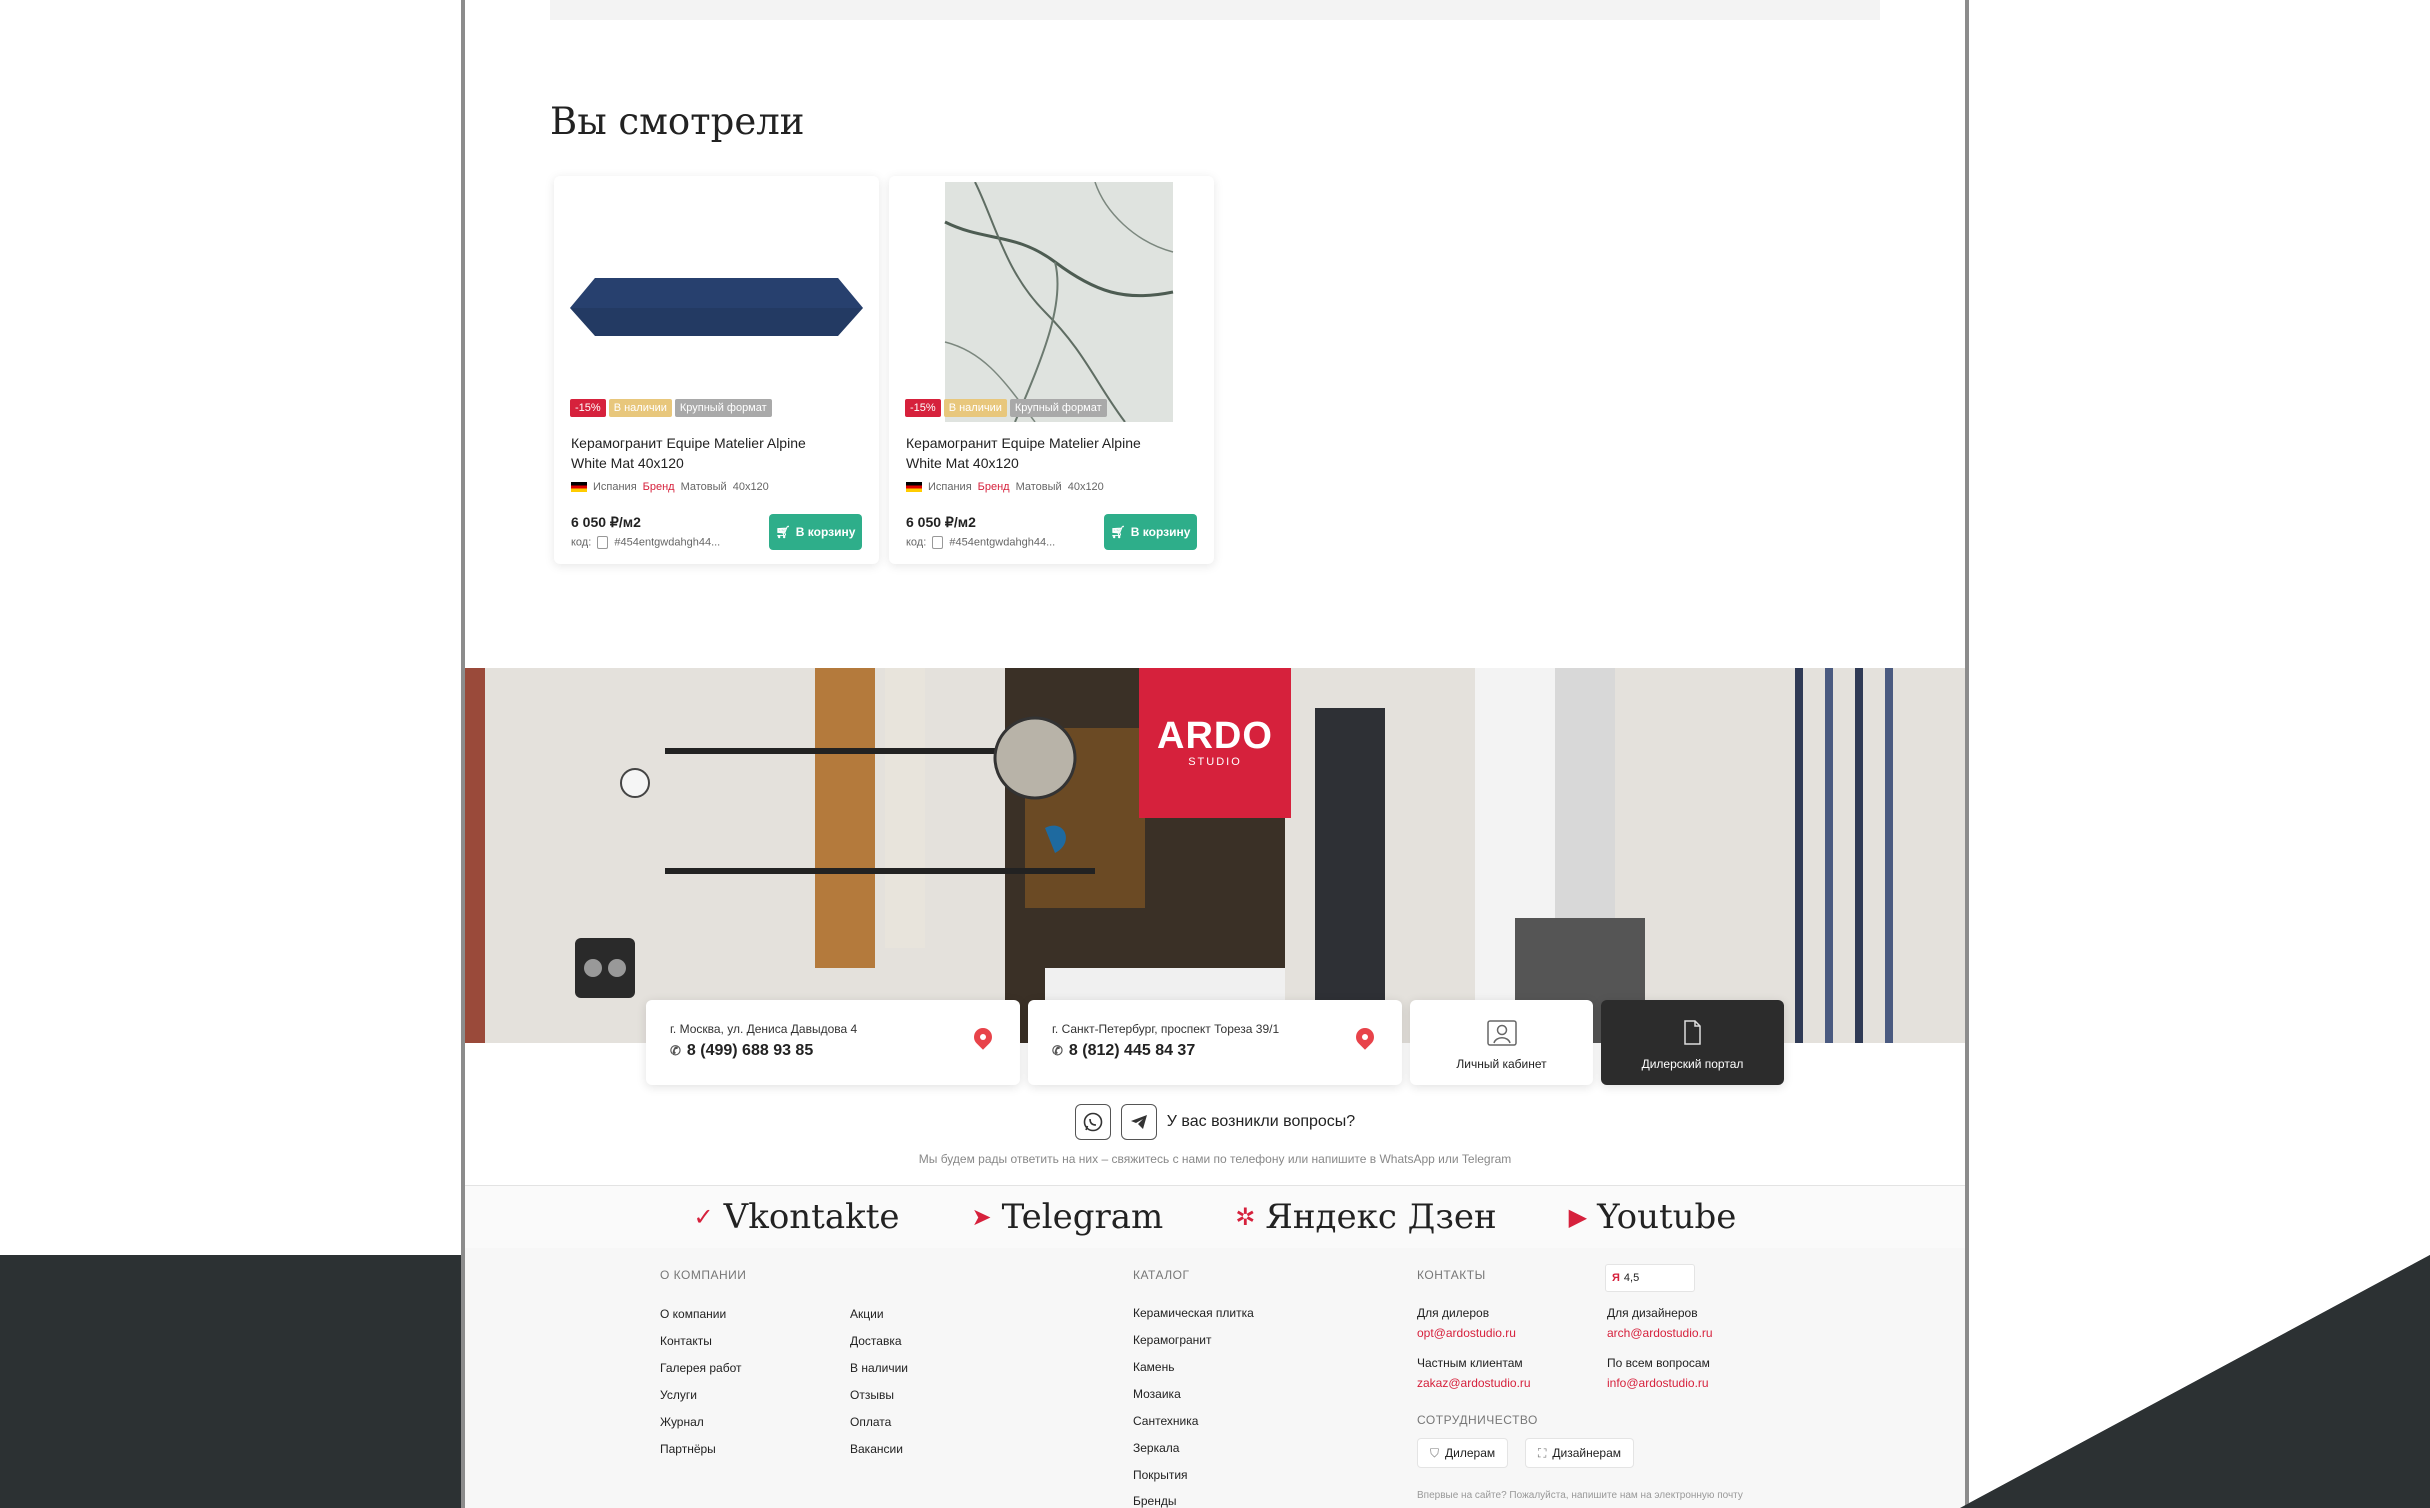  I want to click on dealers-email: opt@ardostudio.ru, so click(1466, 1333).